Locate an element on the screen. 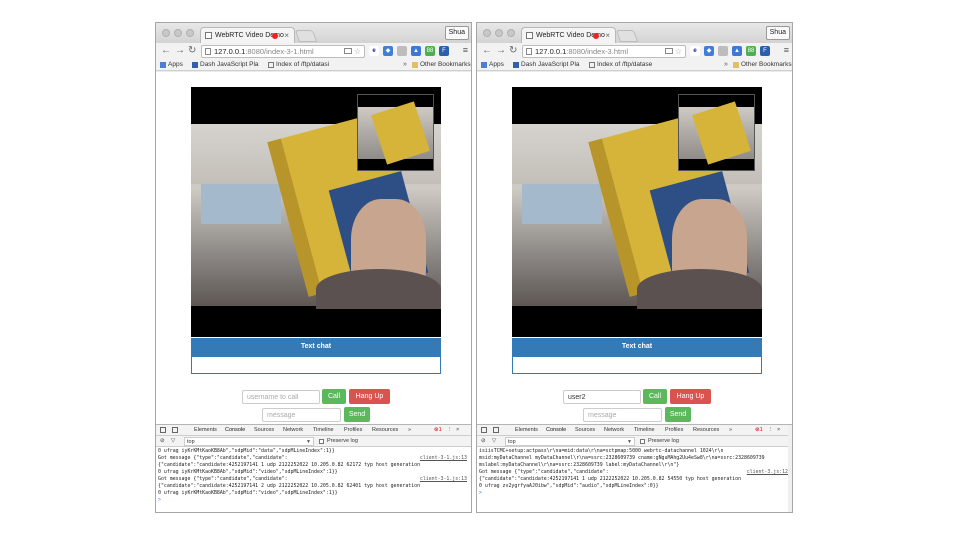 This screenshot has width=960, height=540. console-scrollbar is located at coordinates (790, 468).